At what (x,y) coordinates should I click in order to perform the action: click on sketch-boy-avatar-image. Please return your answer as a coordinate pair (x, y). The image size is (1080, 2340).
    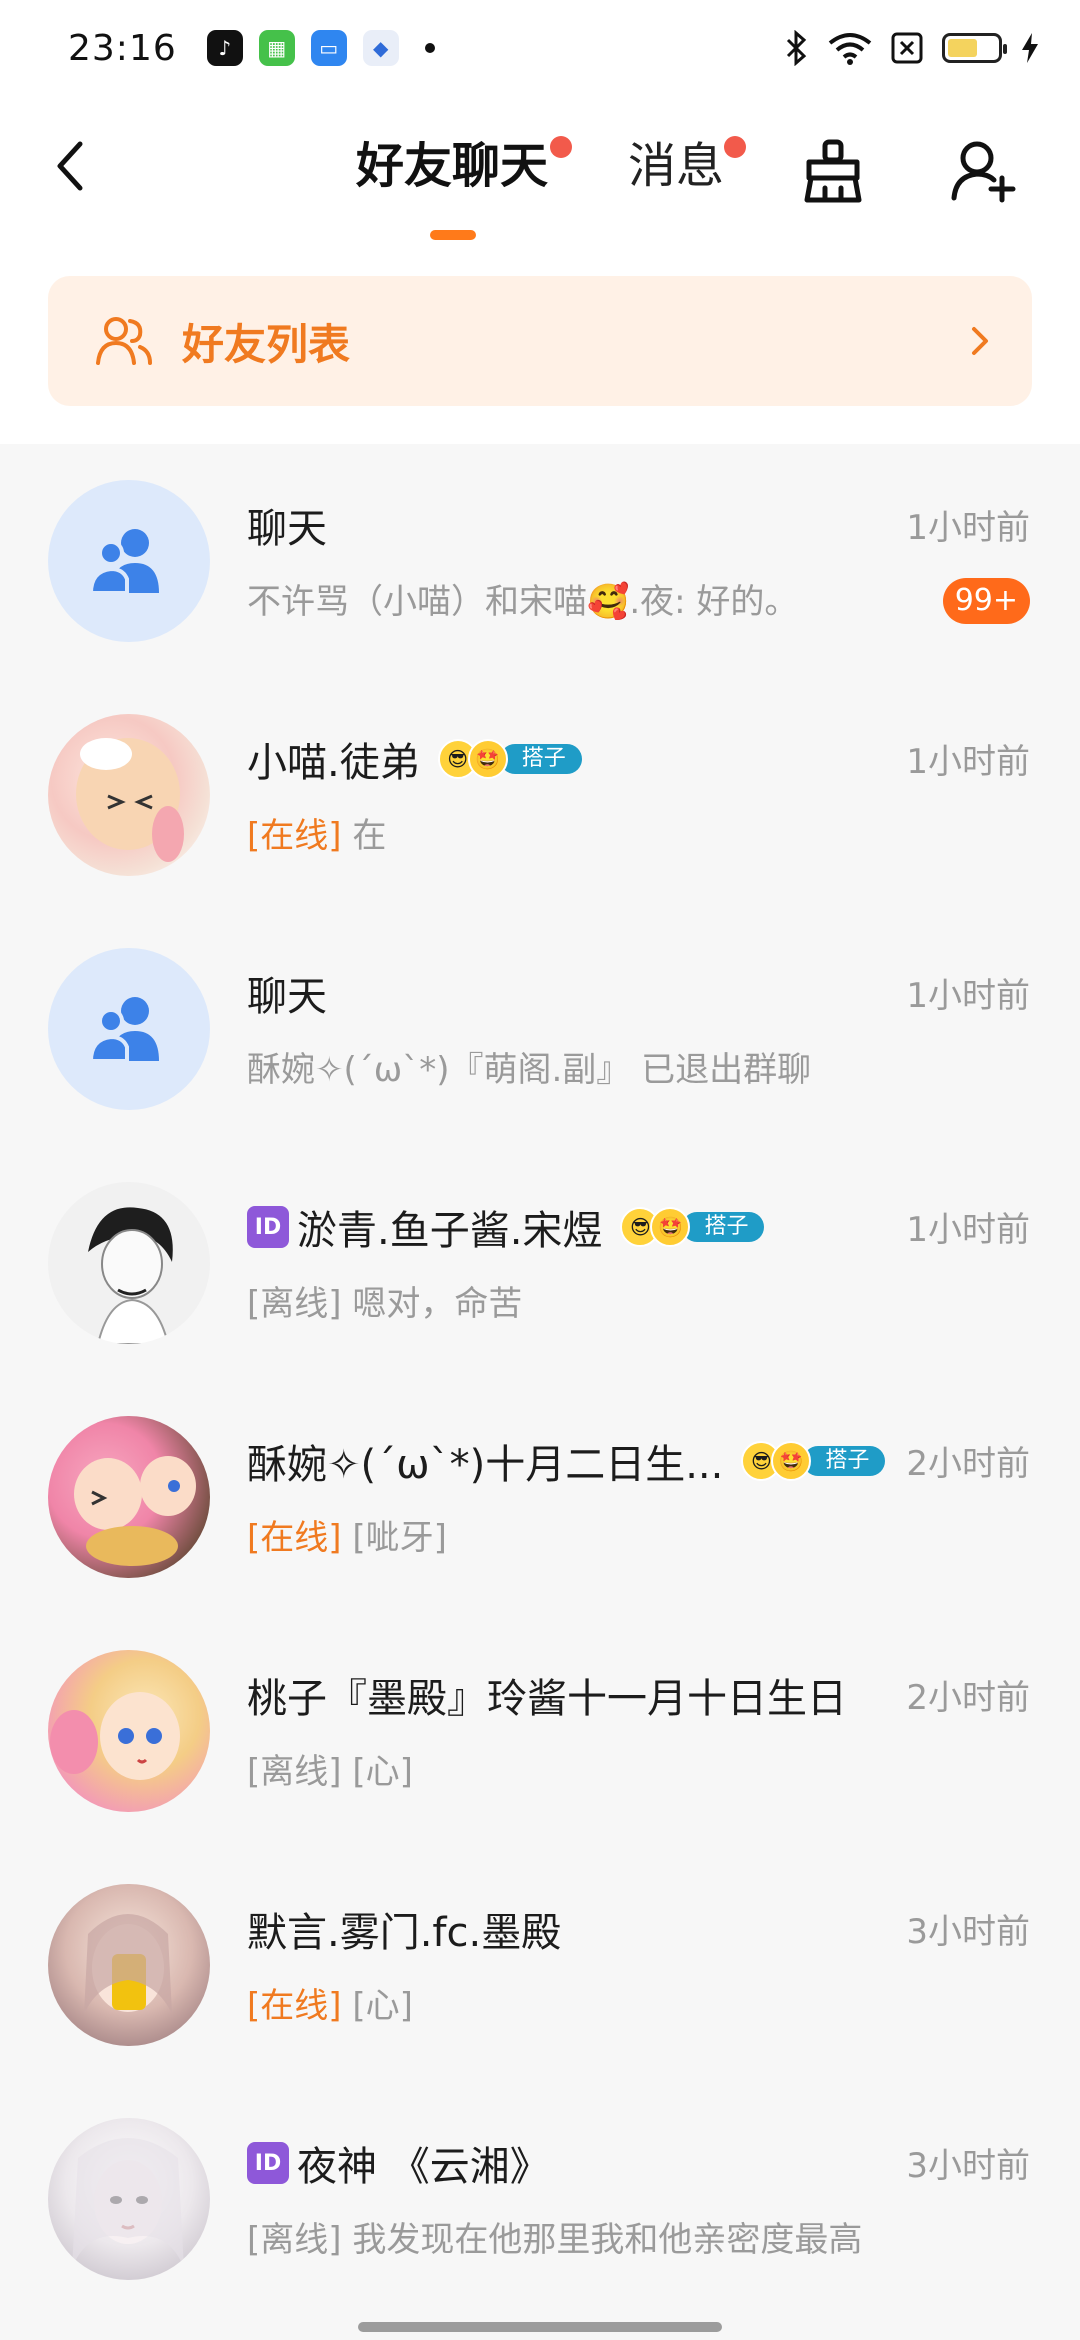
    Looking at the image, I should click on (130, 1275).